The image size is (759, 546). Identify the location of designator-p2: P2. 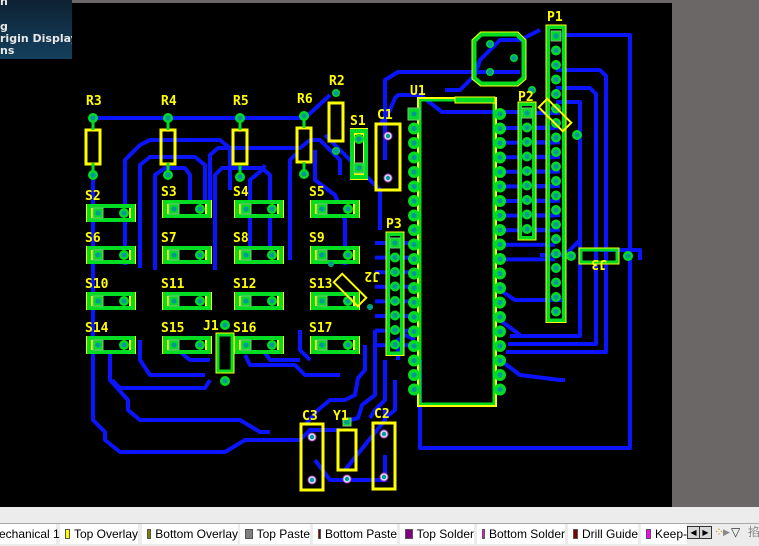
(526, 97).